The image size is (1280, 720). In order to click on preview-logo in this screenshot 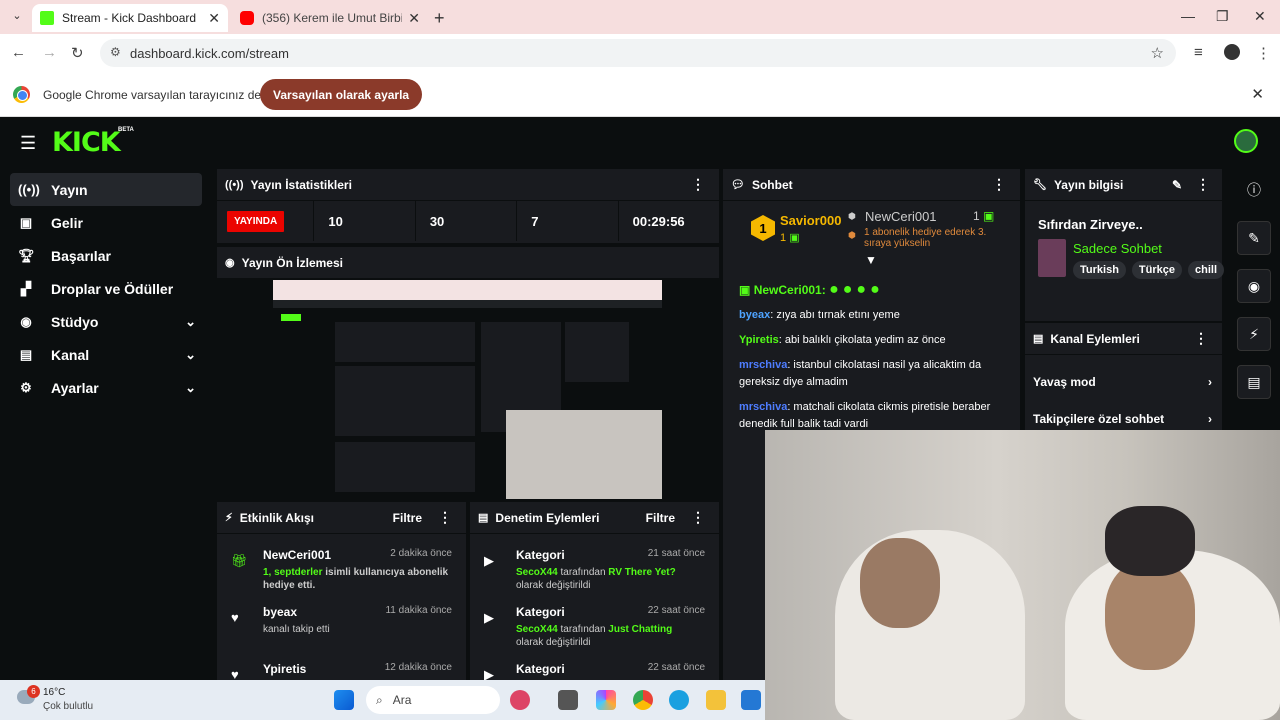, I will do `click(291, 317)`.